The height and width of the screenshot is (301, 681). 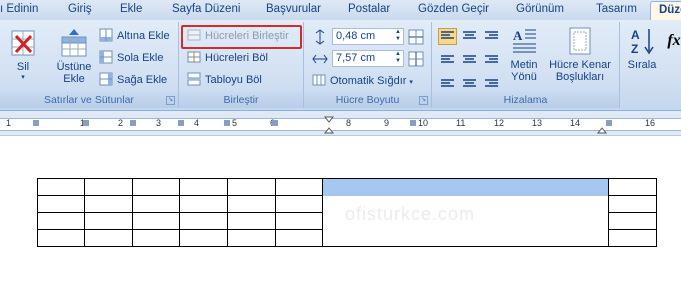 What do you see at coordinates (236, 58) in the screenshot?
I see `split-cells-label: Hücreleri Böl` at bounding box center [236, 58].